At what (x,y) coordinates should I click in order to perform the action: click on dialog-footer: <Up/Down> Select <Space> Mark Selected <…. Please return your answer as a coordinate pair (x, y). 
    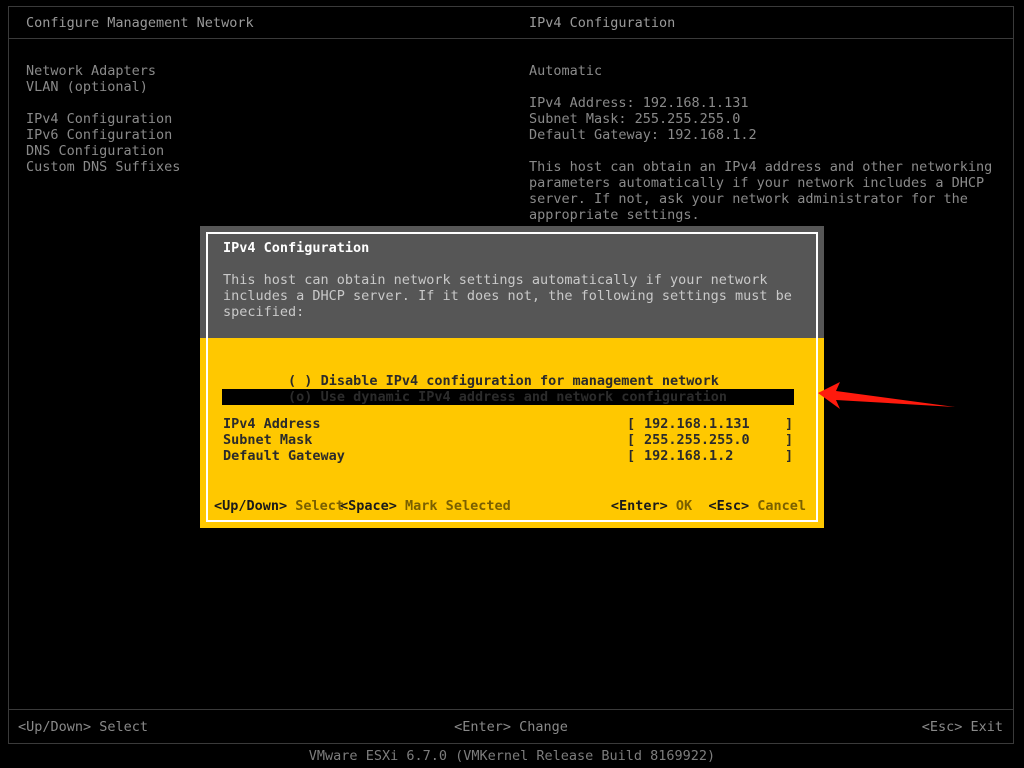
    Looking at the image, I should click on (512, 506).